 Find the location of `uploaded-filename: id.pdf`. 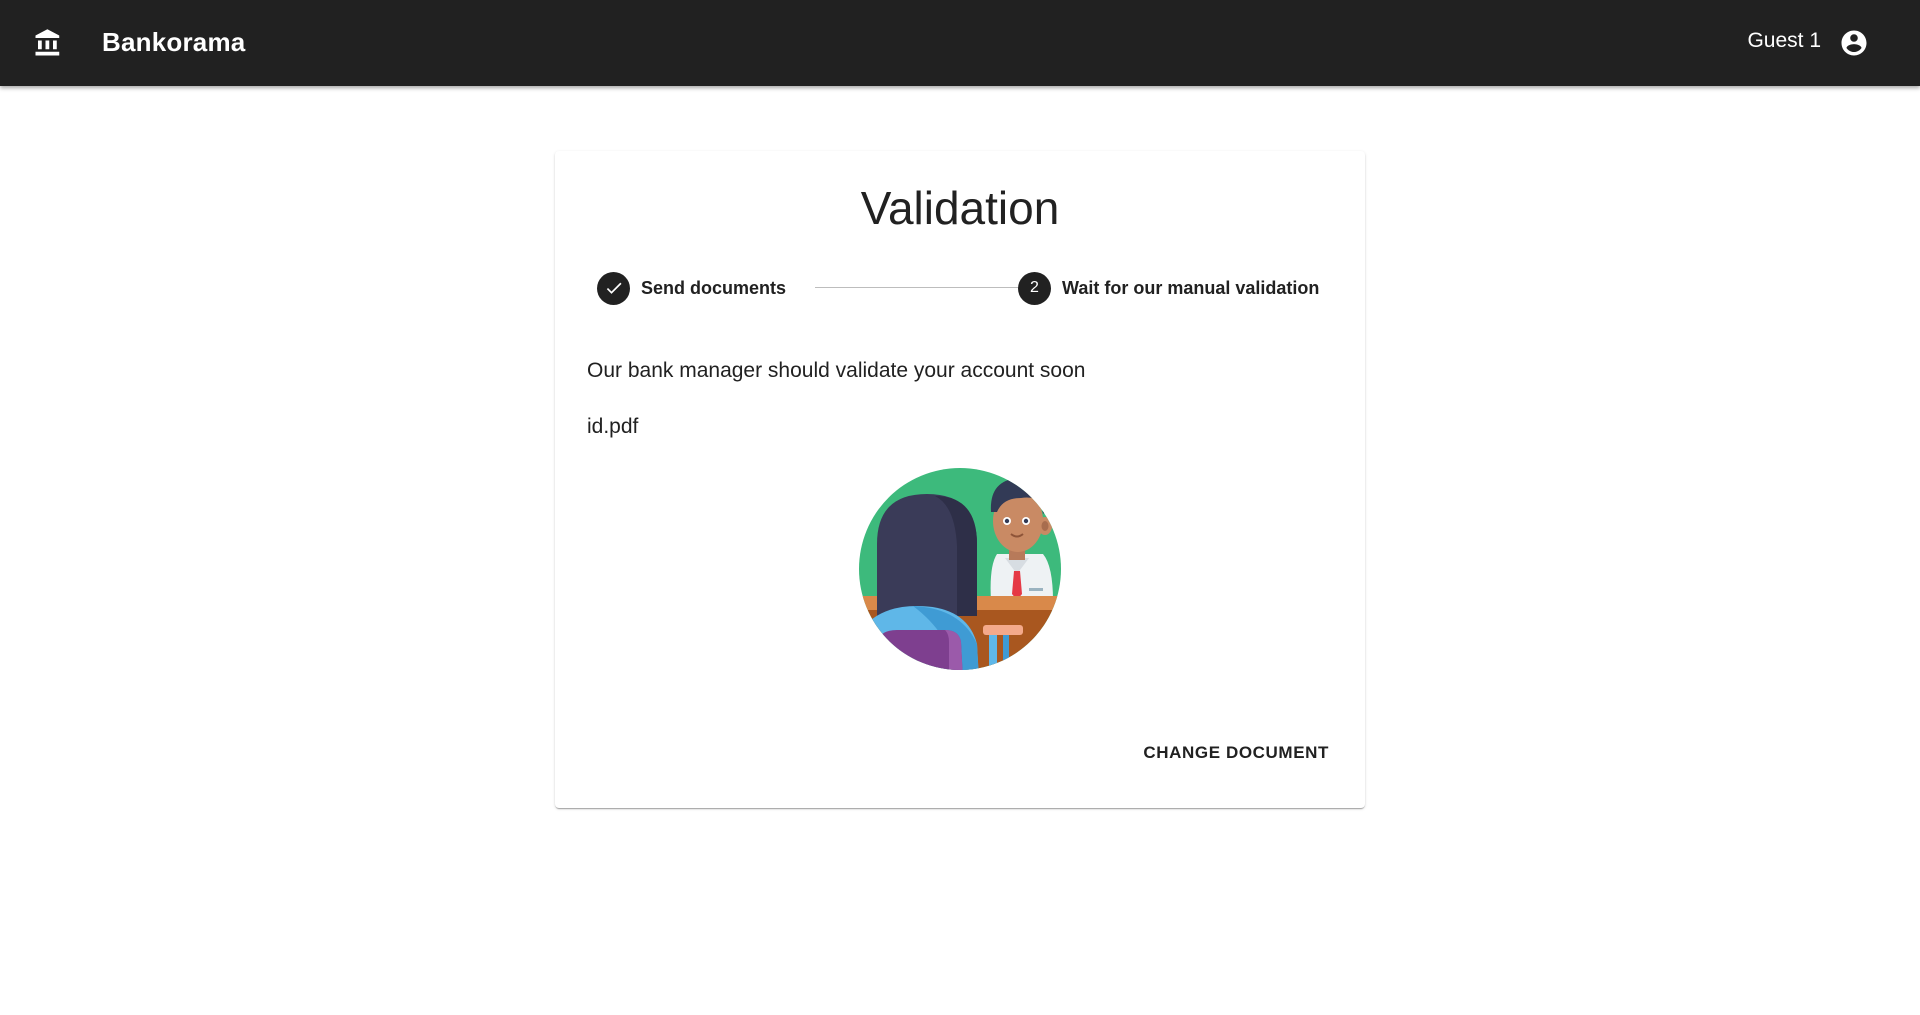

uploaded-filename: id.pdf is located at coordinates (613, 426).